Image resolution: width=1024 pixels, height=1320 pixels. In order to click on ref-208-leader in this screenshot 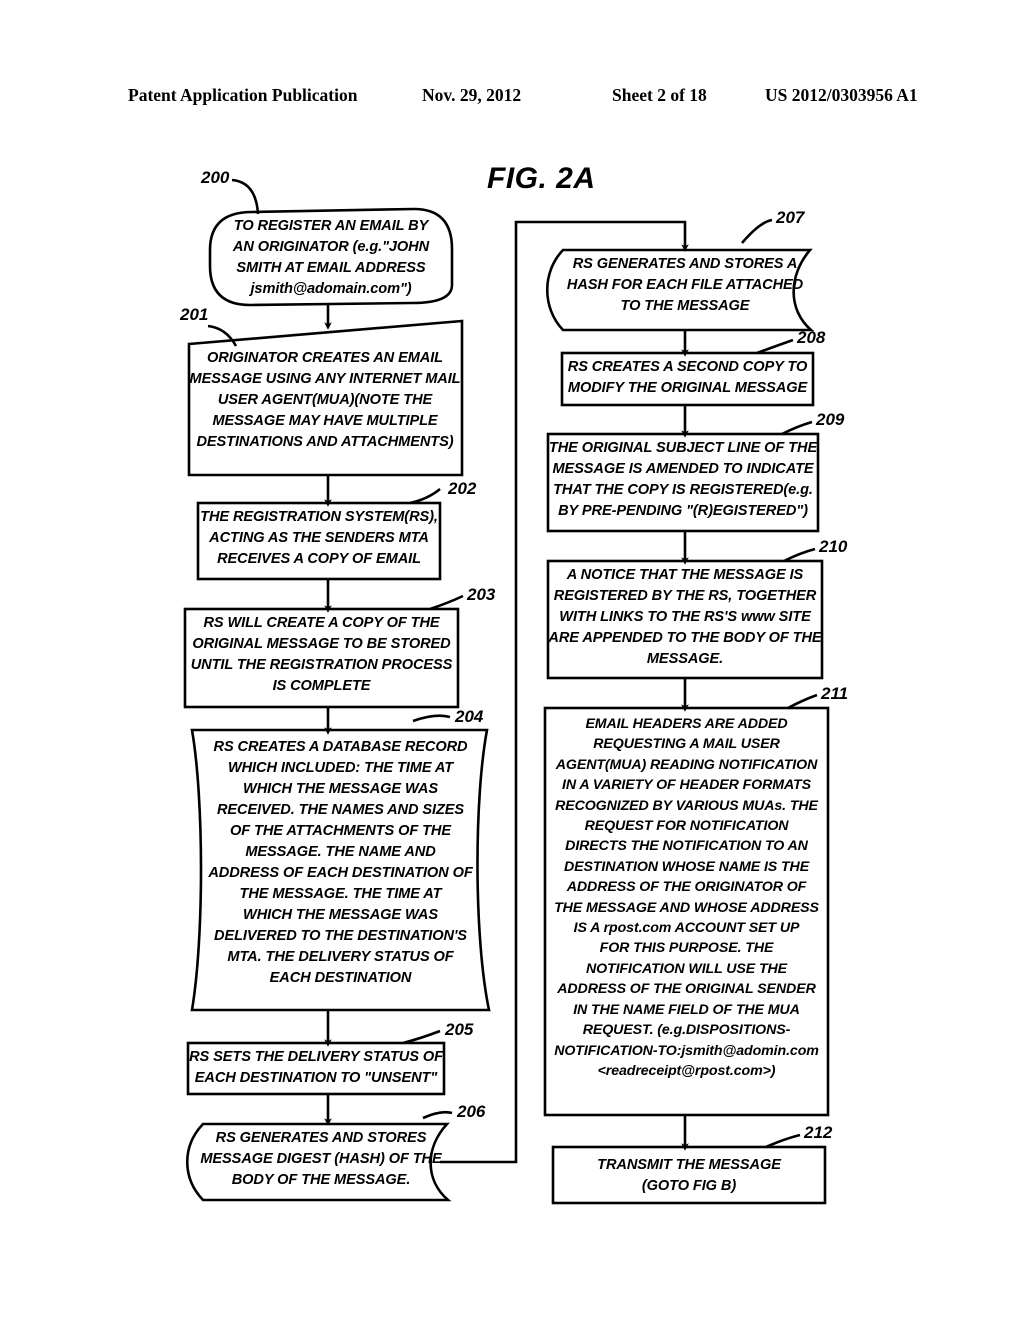, I will do `click(775, 346)`.